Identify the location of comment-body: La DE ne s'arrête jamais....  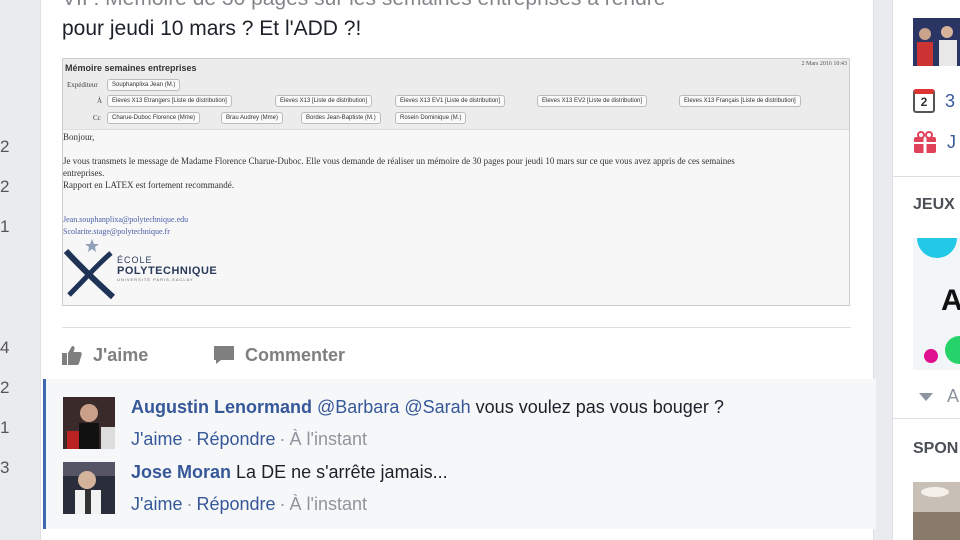
(342, 472).